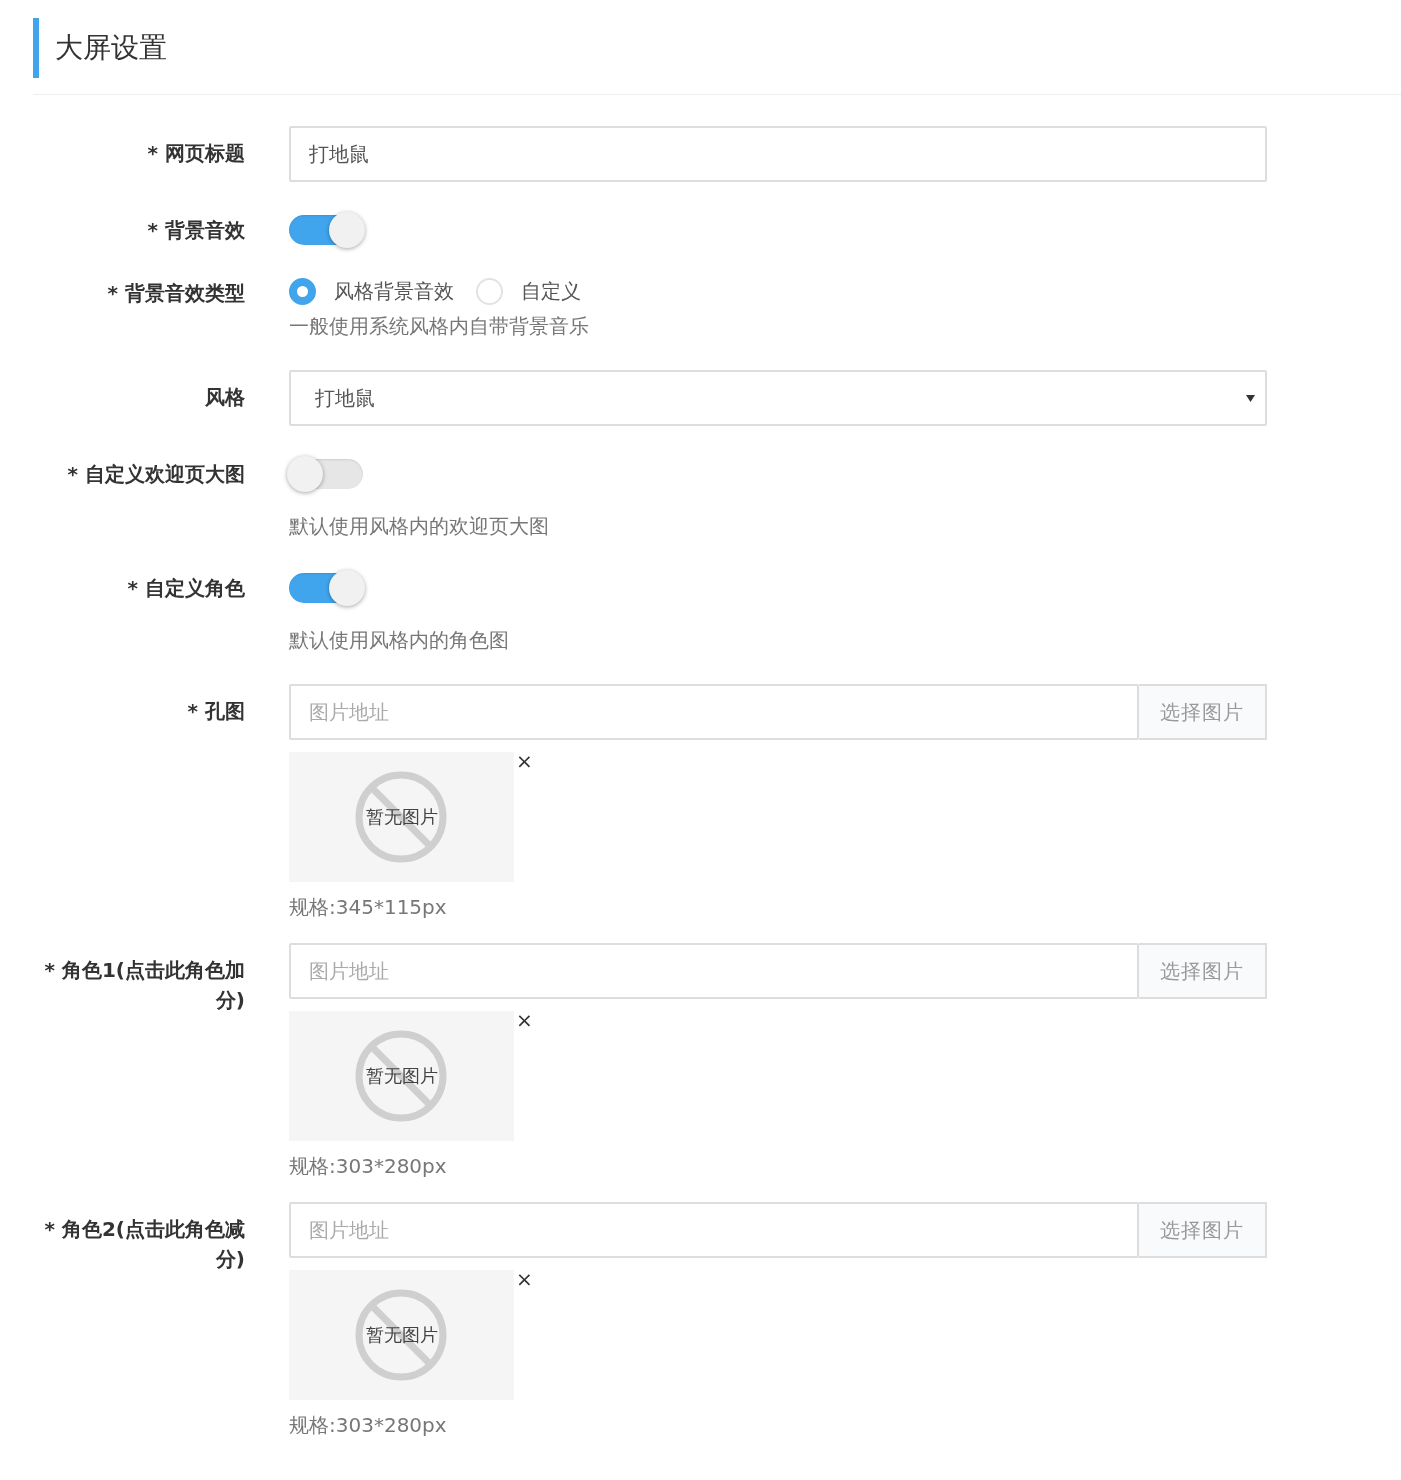 Image resolution: width=1401 pixels, height=1480 pixels. I want to click on field-label: * 角色1(点击此角色加分), so click(144, 985).